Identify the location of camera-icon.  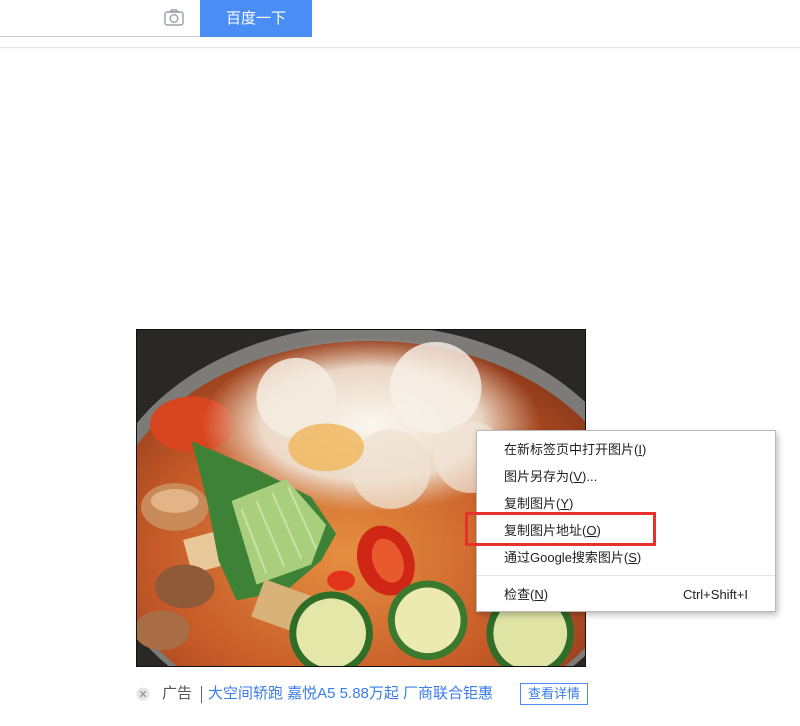
(174, 18).